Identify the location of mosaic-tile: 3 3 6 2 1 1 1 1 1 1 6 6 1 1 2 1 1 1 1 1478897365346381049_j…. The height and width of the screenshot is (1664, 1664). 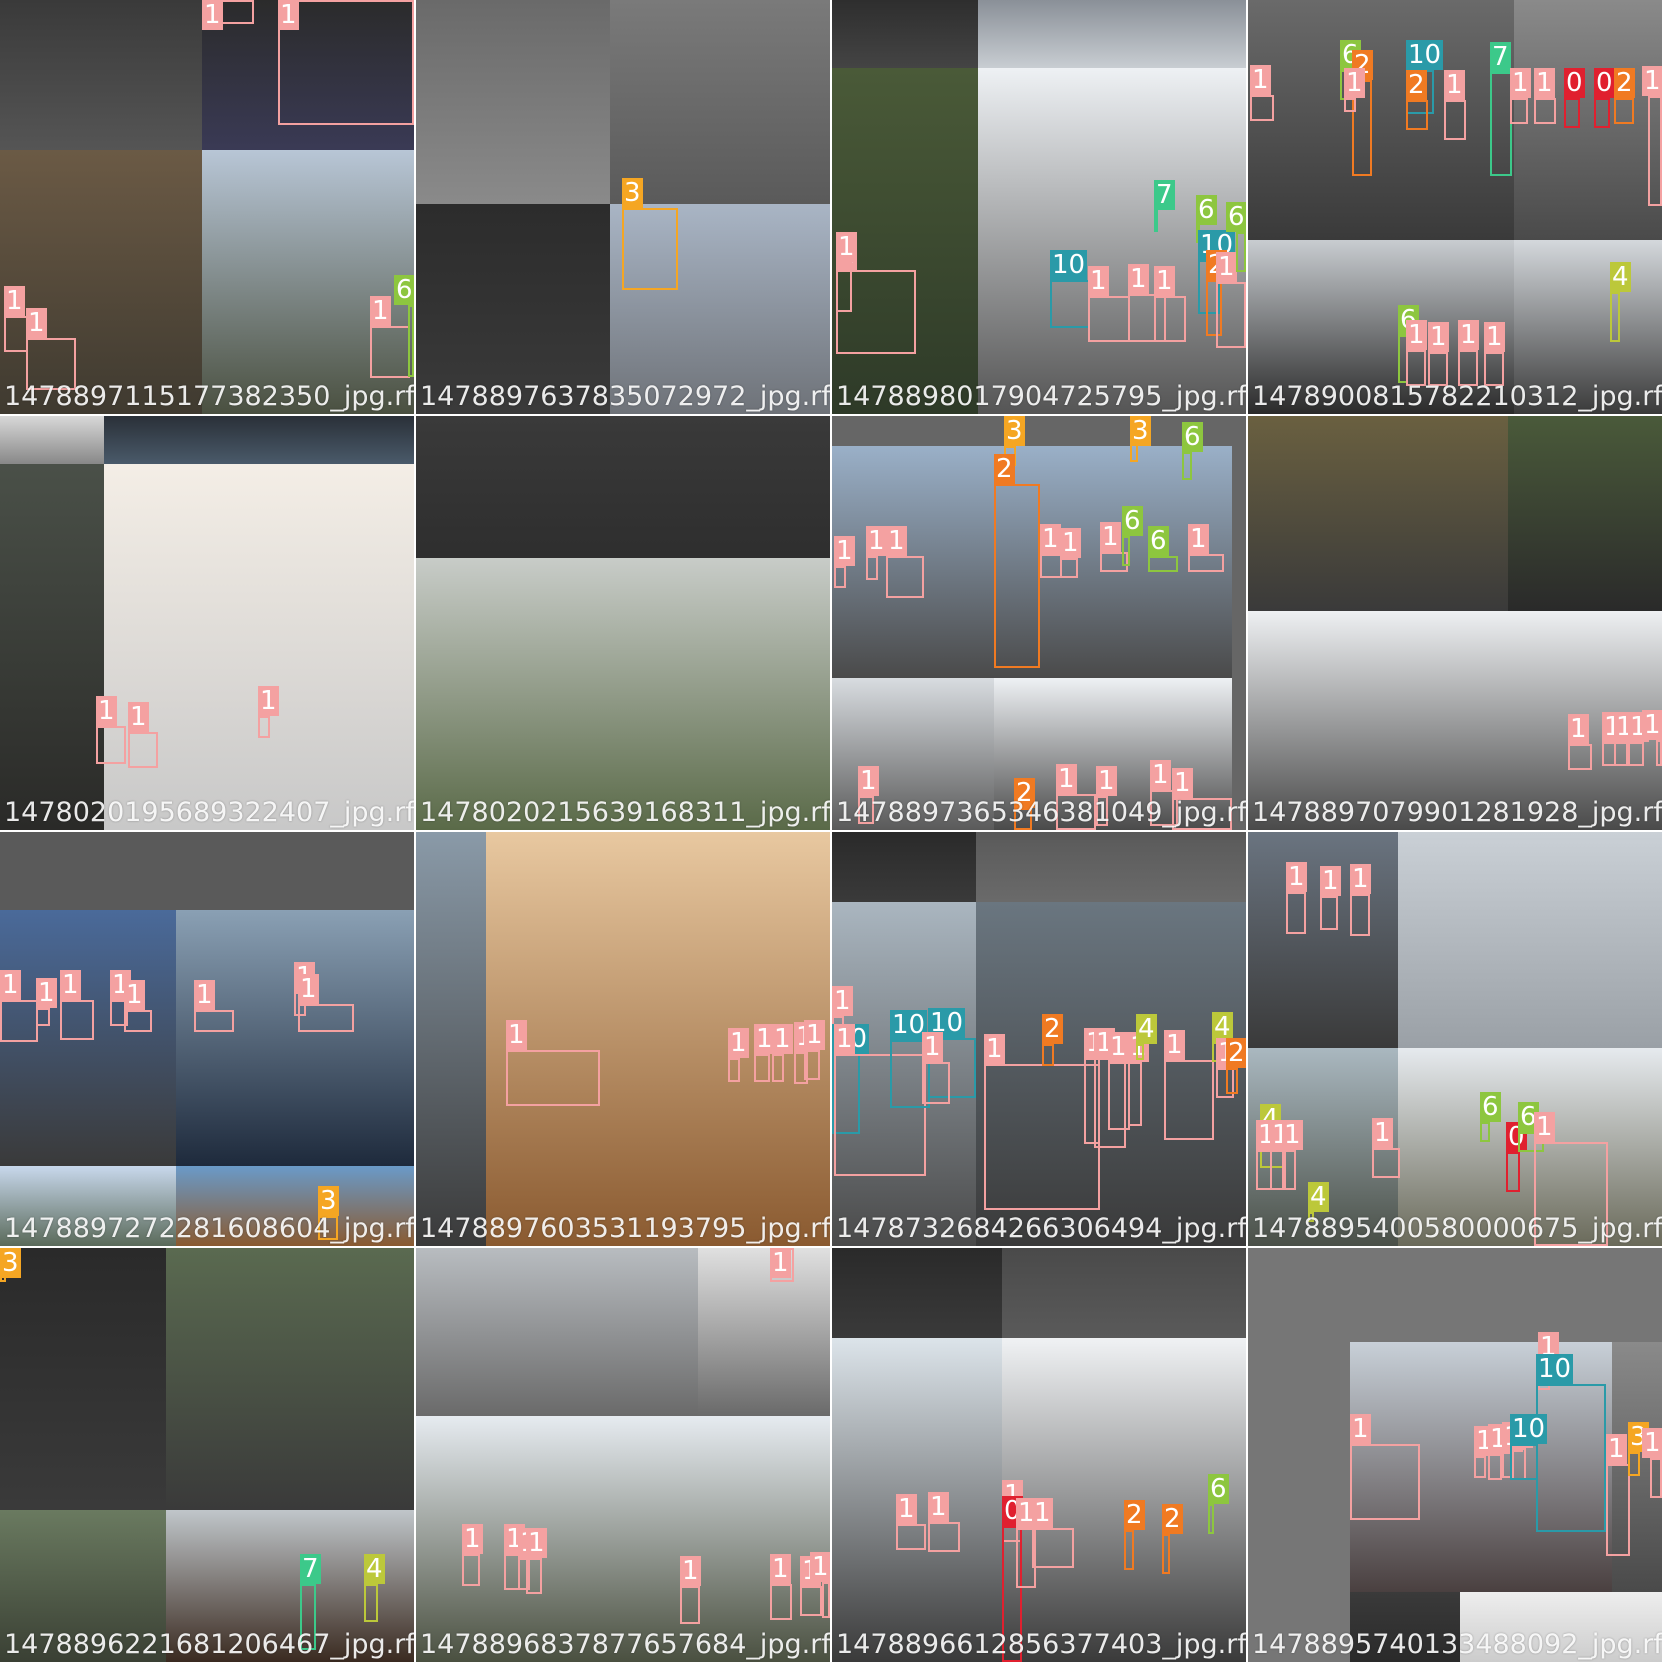
(1039, 623).